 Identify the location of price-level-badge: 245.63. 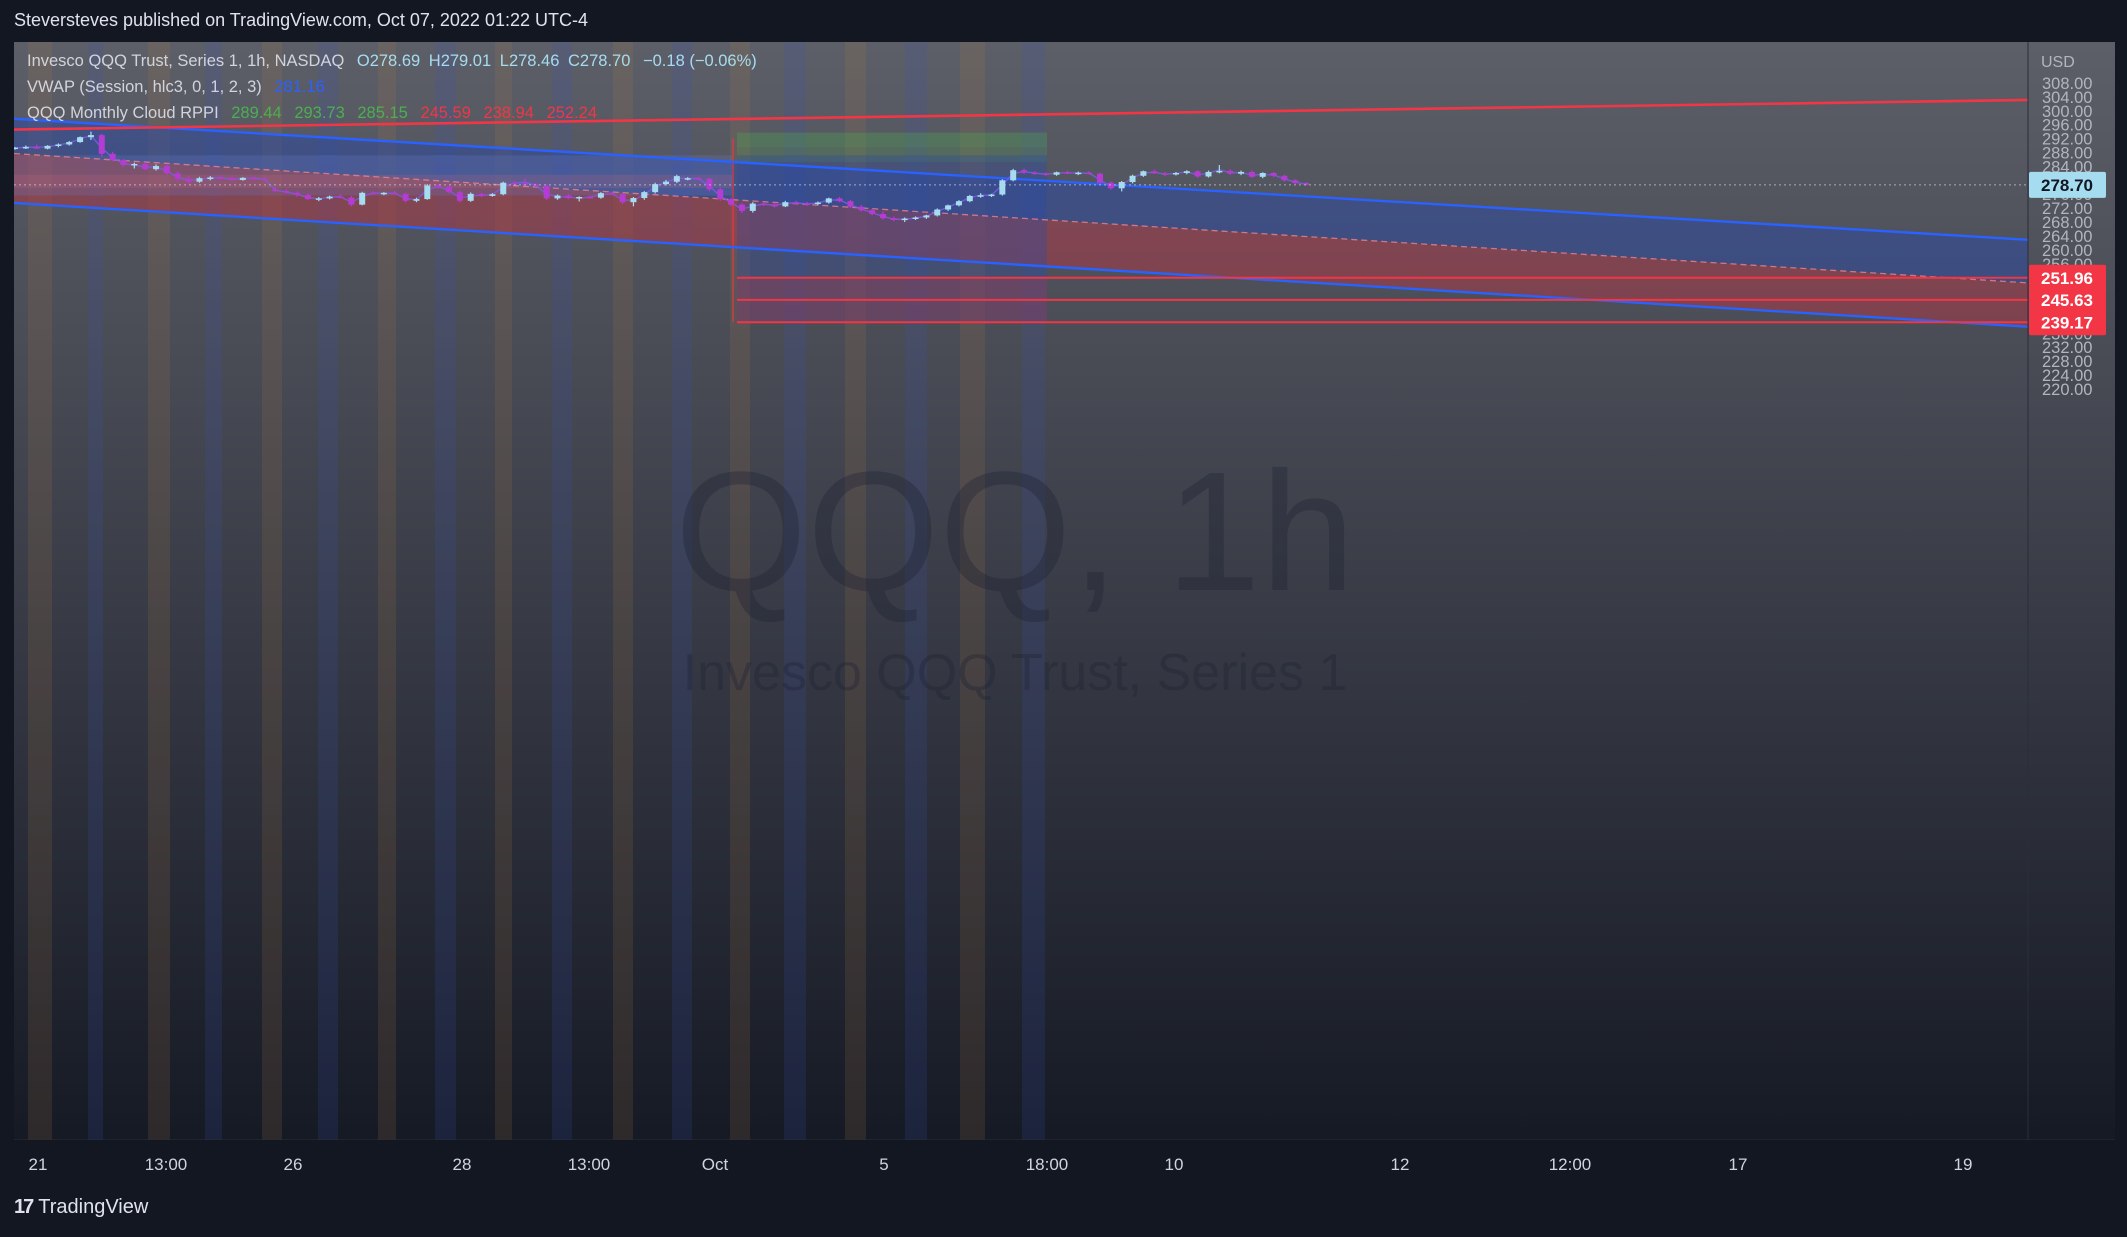
(2067, 299).